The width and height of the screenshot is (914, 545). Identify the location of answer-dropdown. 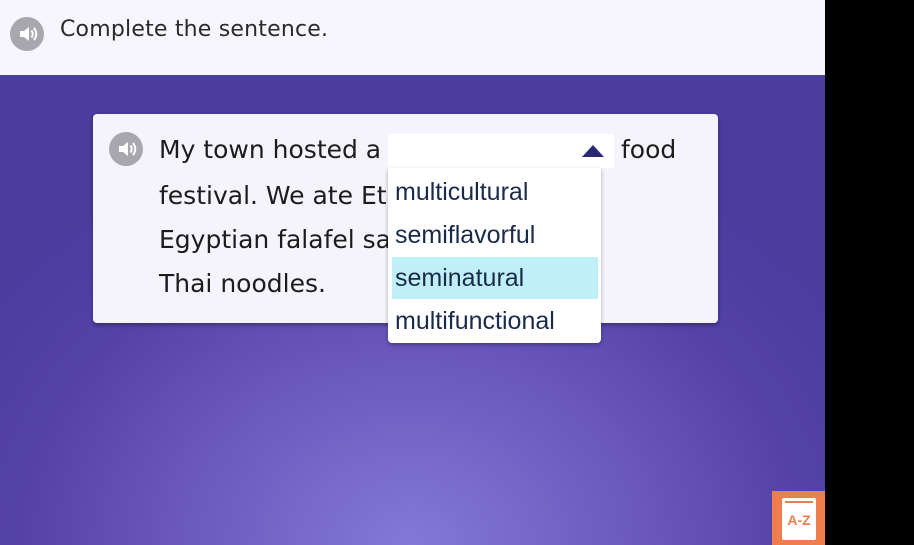
(501, 151).